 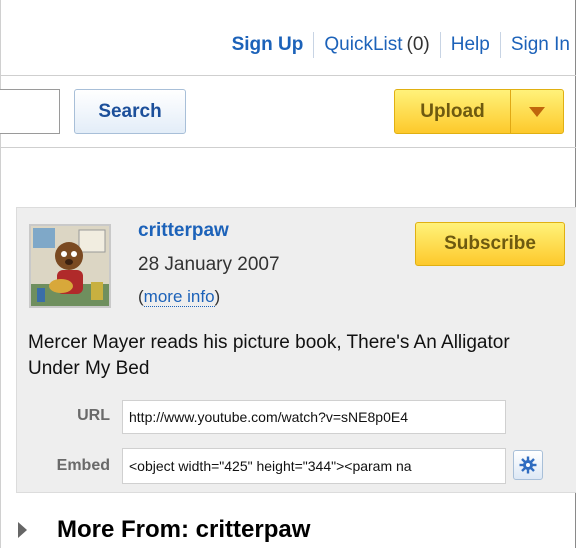 I want to click on quicklist-count: (0), so click(x=418, y=44).